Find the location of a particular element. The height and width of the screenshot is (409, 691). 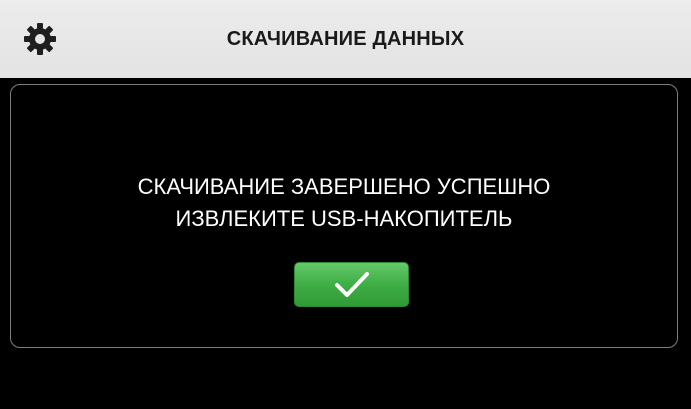

message-line-2: ИЗВЛЕКИТЕ USB-НАКОПИТЕЛЬ is located at coordinates (344, 218).